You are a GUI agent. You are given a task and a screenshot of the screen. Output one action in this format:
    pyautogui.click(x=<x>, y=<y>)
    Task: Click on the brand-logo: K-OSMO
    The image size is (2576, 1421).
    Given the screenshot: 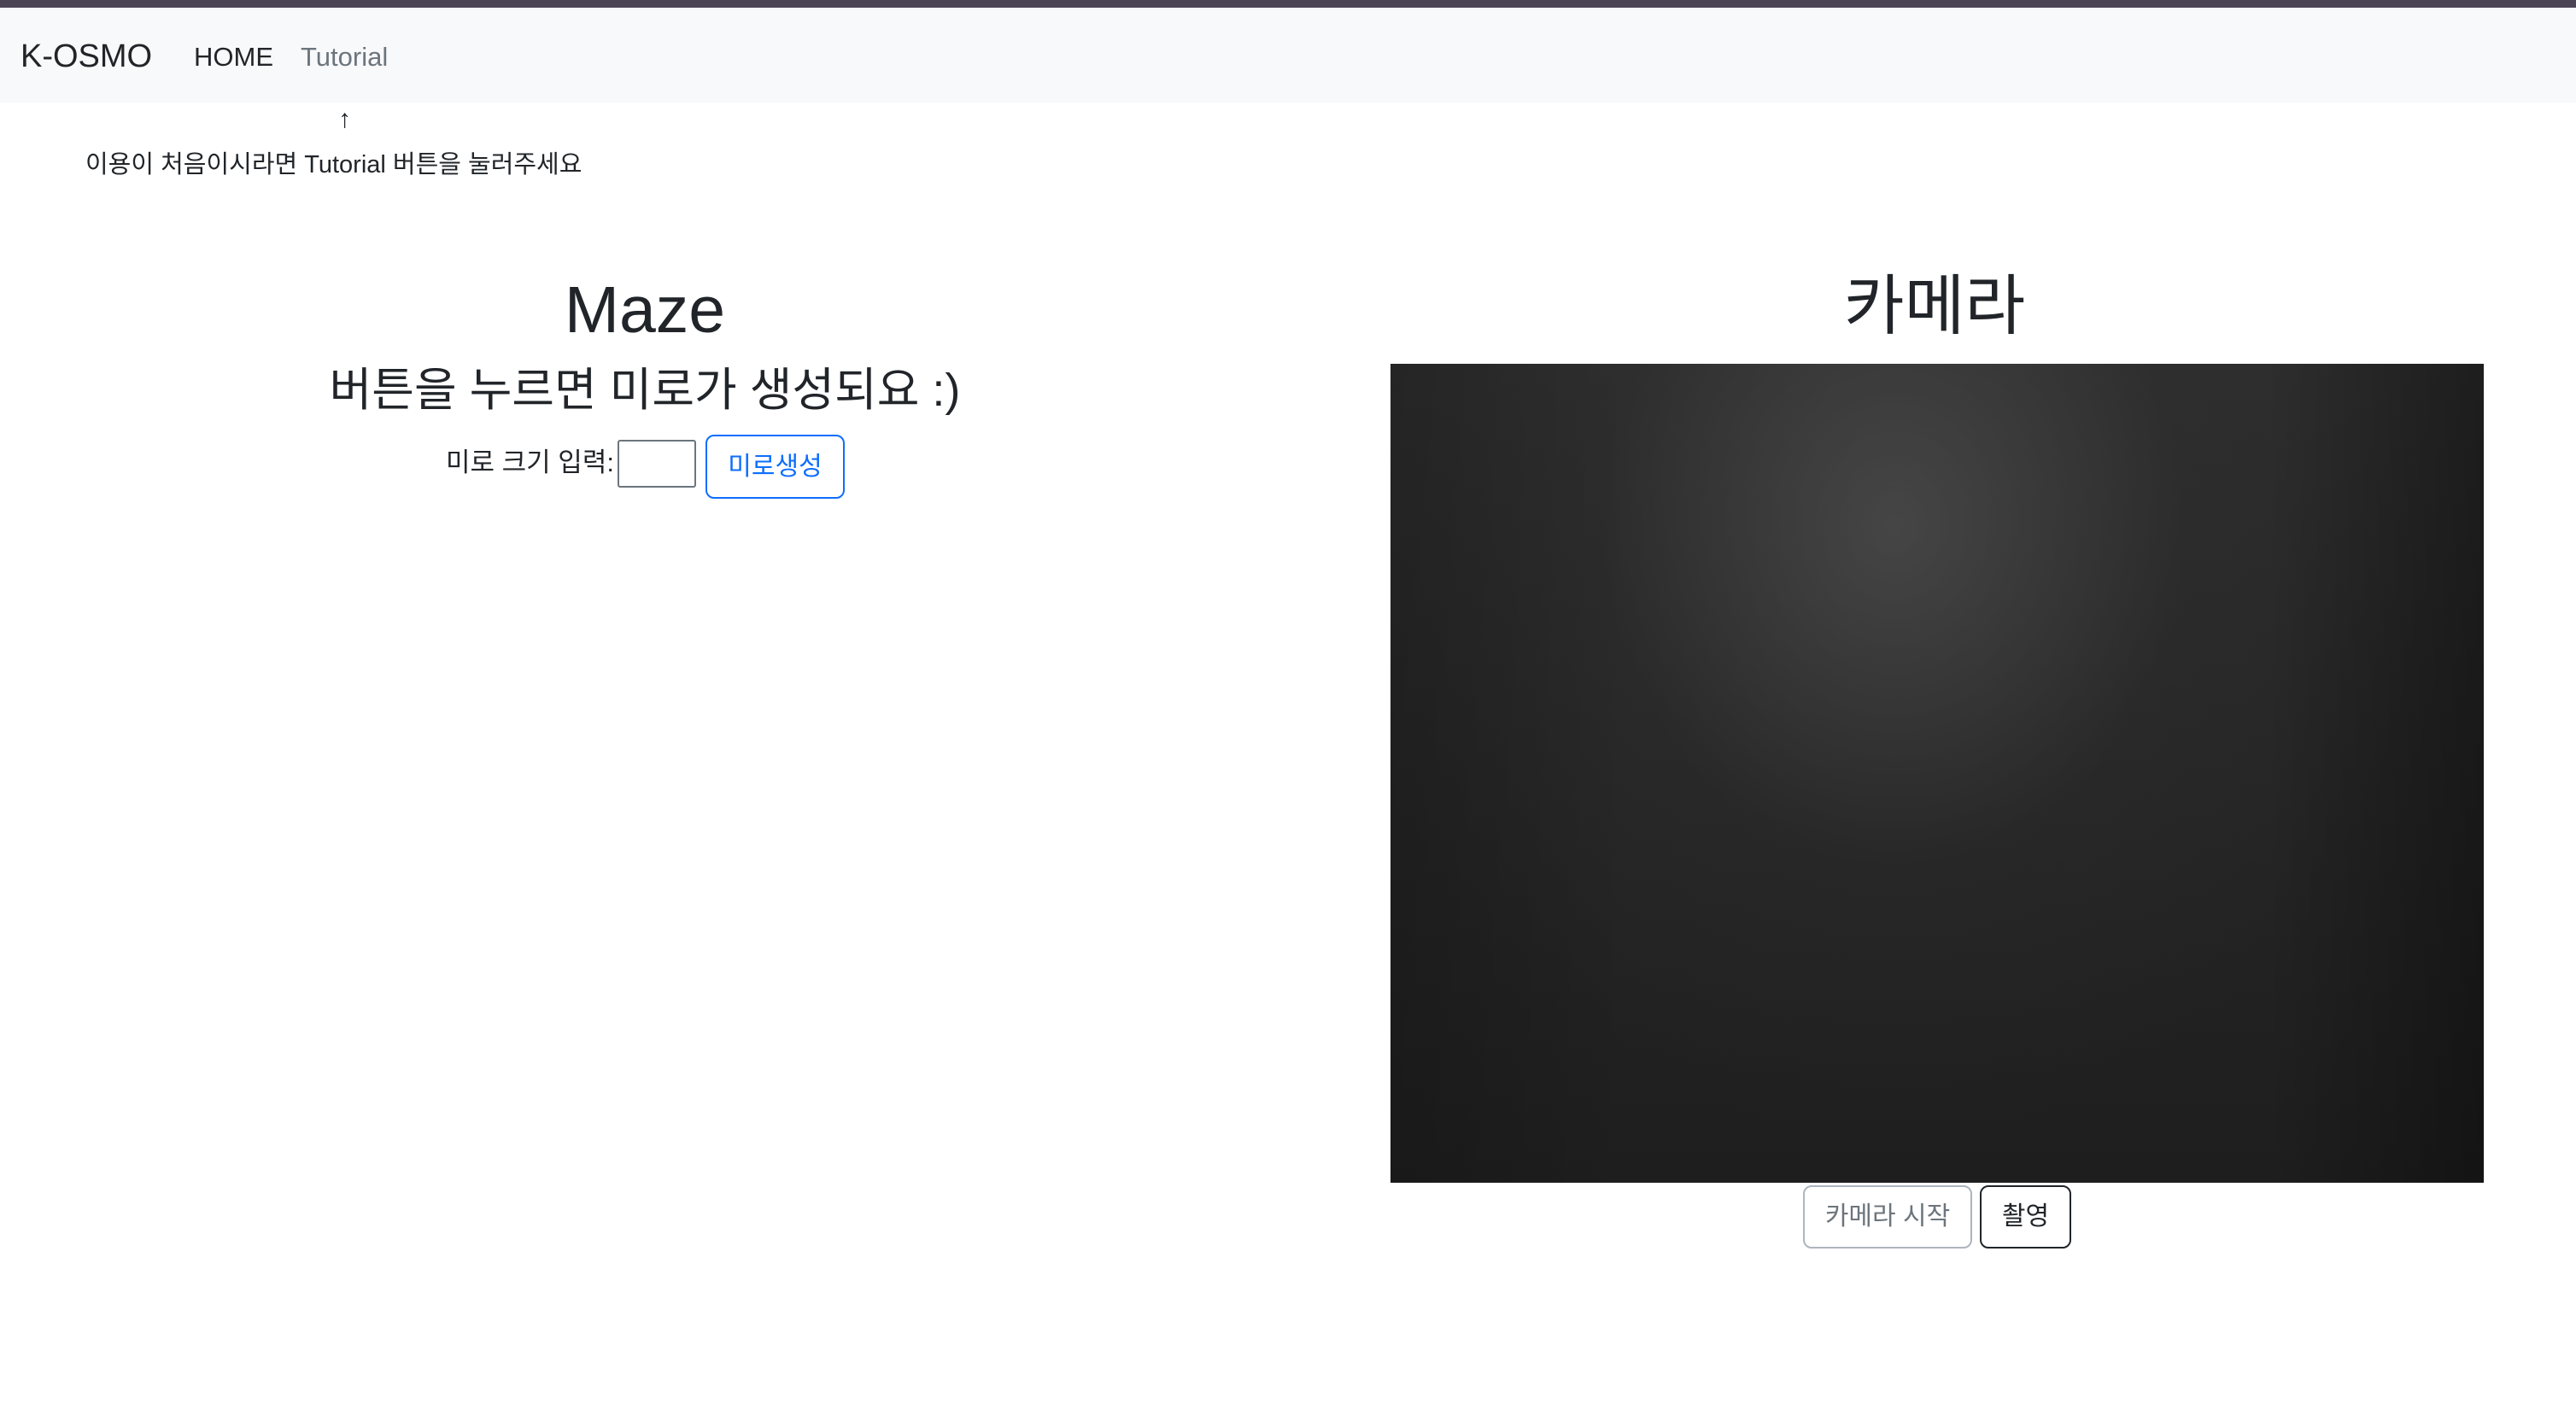 What is the action you would take?
    pyautogui.click(x=86, y=56)
    